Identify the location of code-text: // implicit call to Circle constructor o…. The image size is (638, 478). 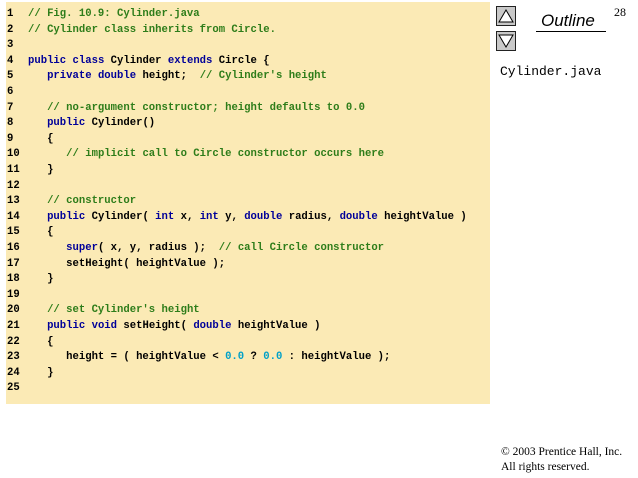
(206, 154).